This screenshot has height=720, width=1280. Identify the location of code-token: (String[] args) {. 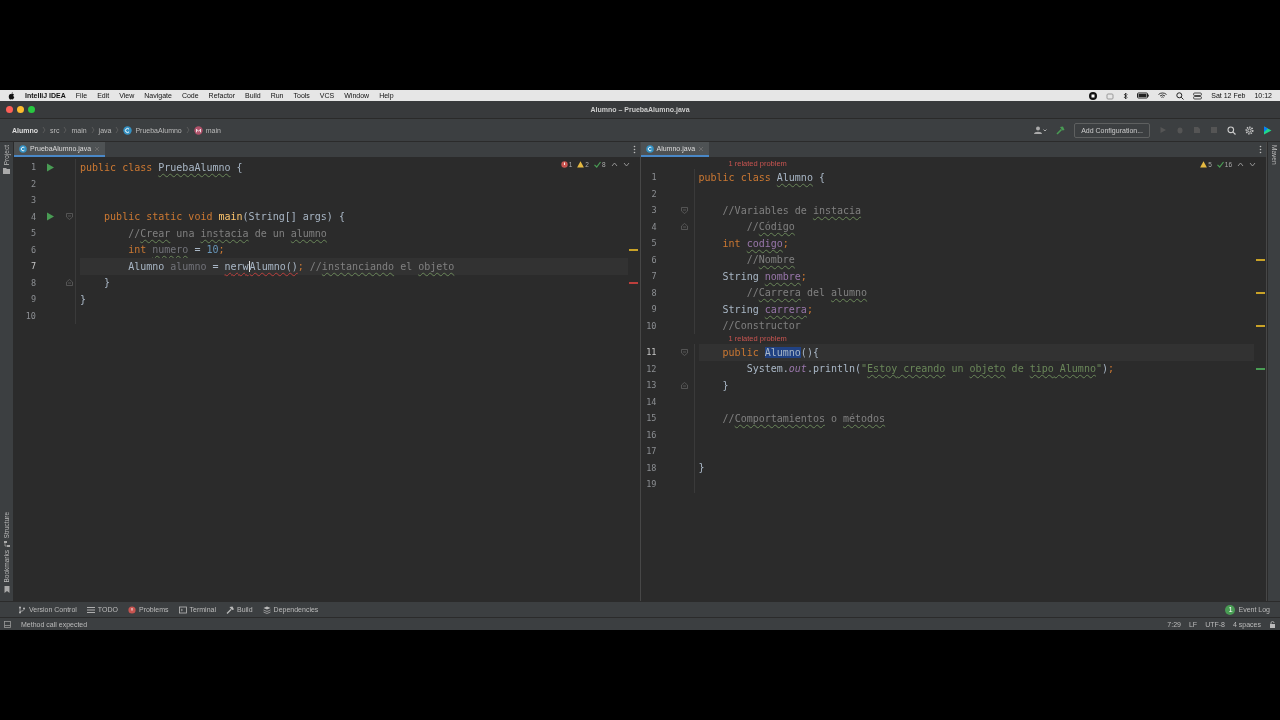
(293, 217).